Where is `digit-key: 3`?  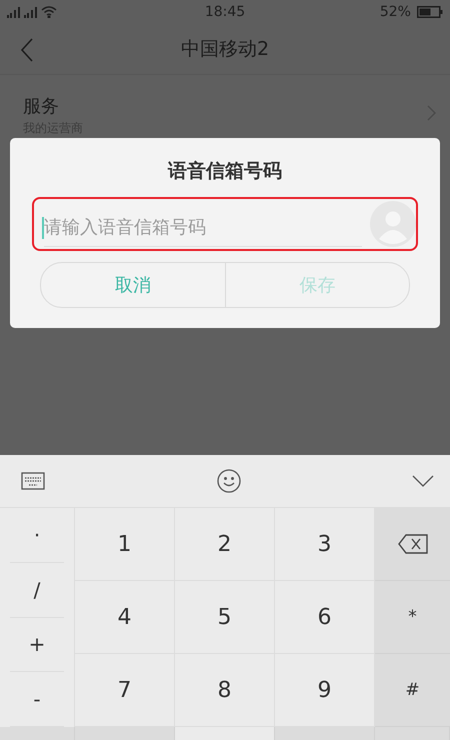 digit-key: 3 is located at coordinates (325, 544).